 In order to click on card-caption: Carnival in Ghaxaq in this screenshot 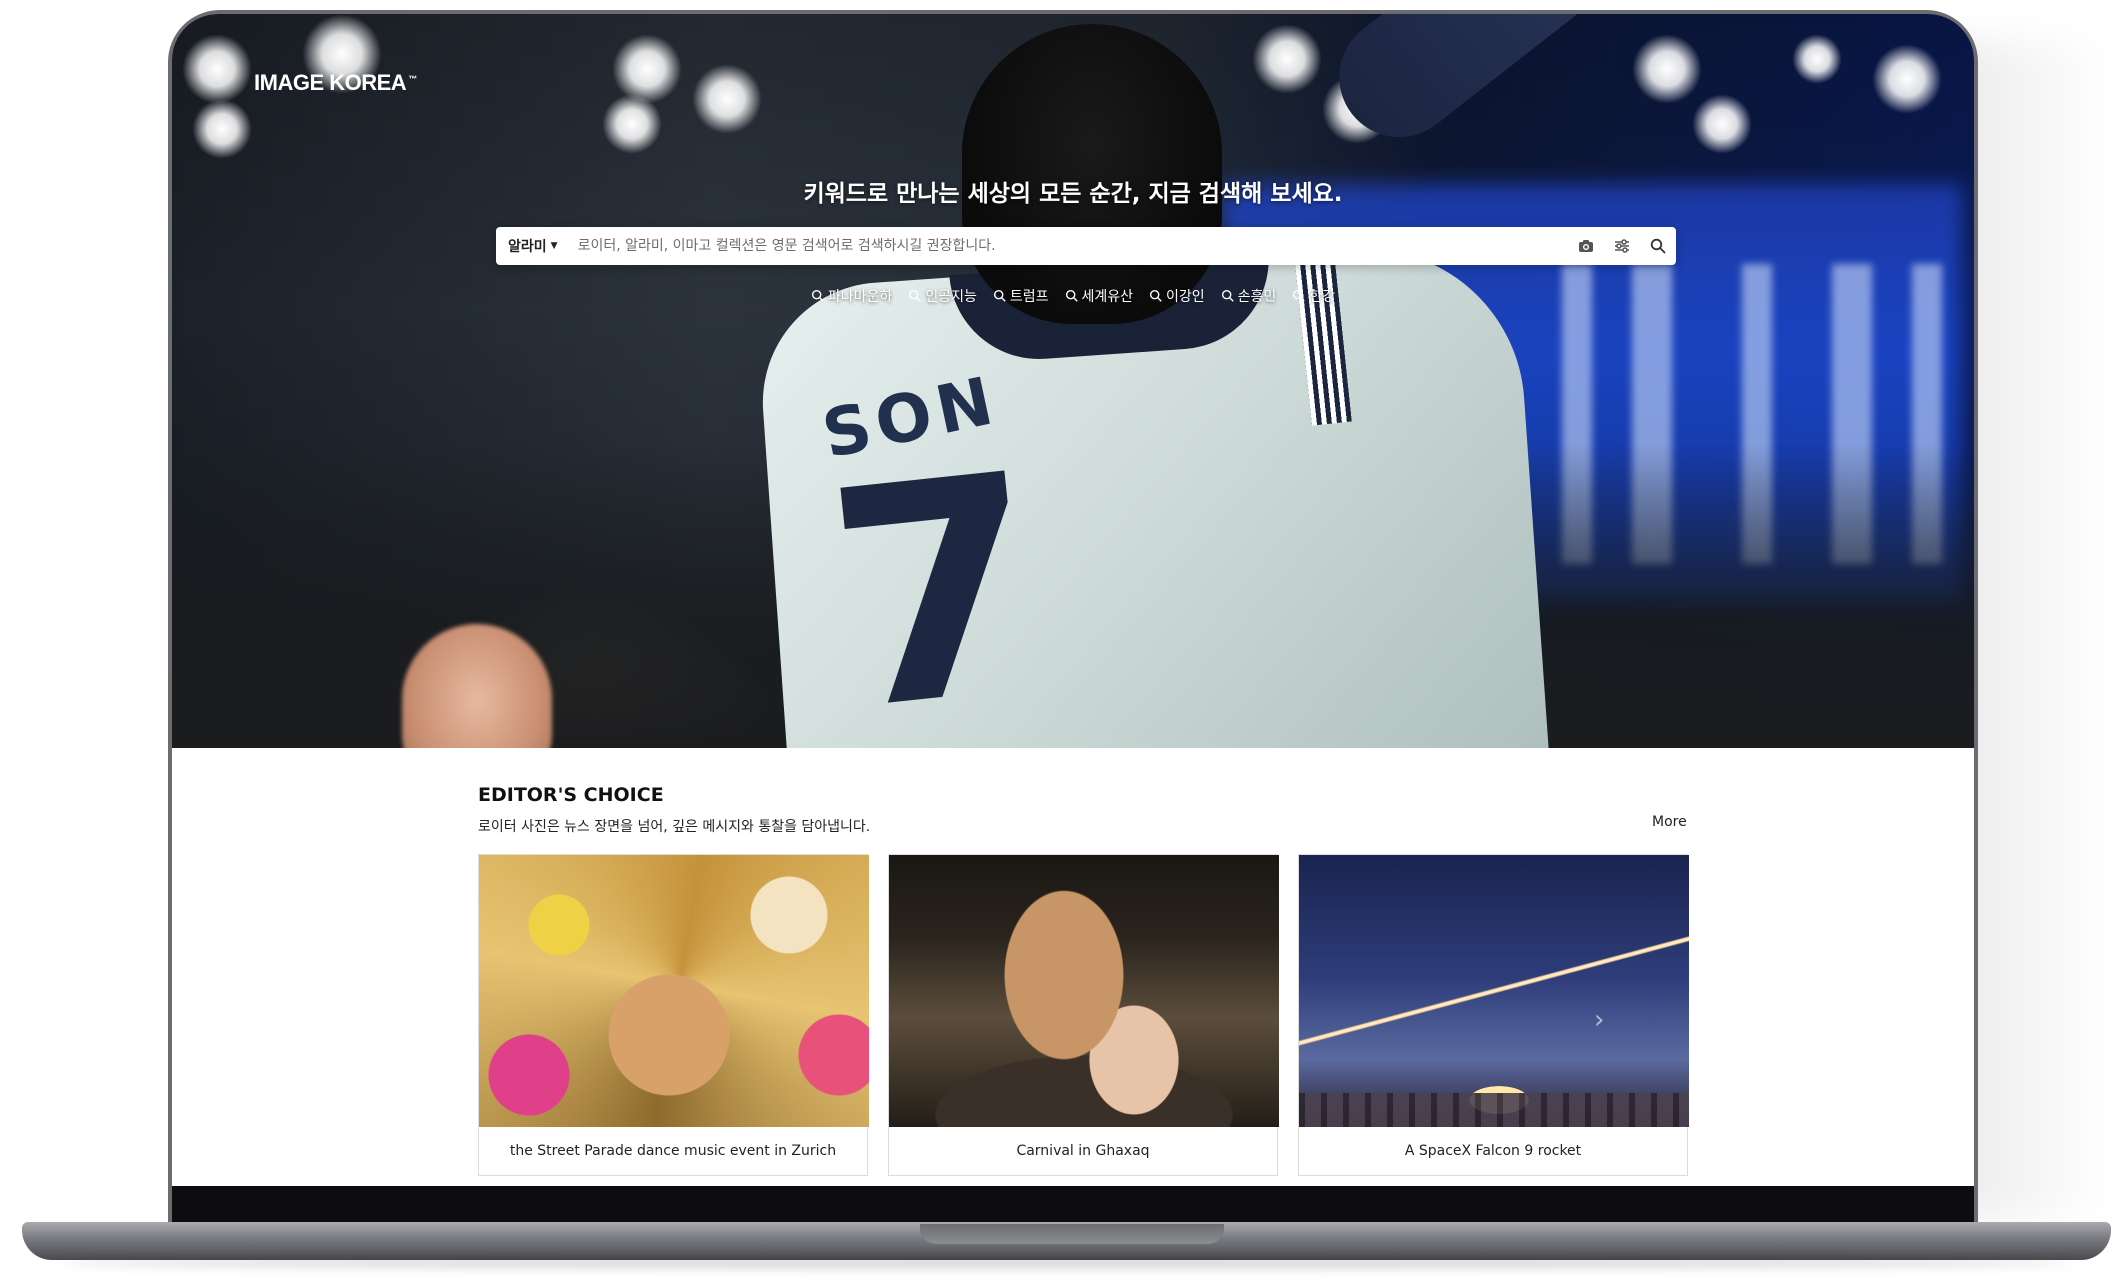, I will do `click(1083, 1151)`.